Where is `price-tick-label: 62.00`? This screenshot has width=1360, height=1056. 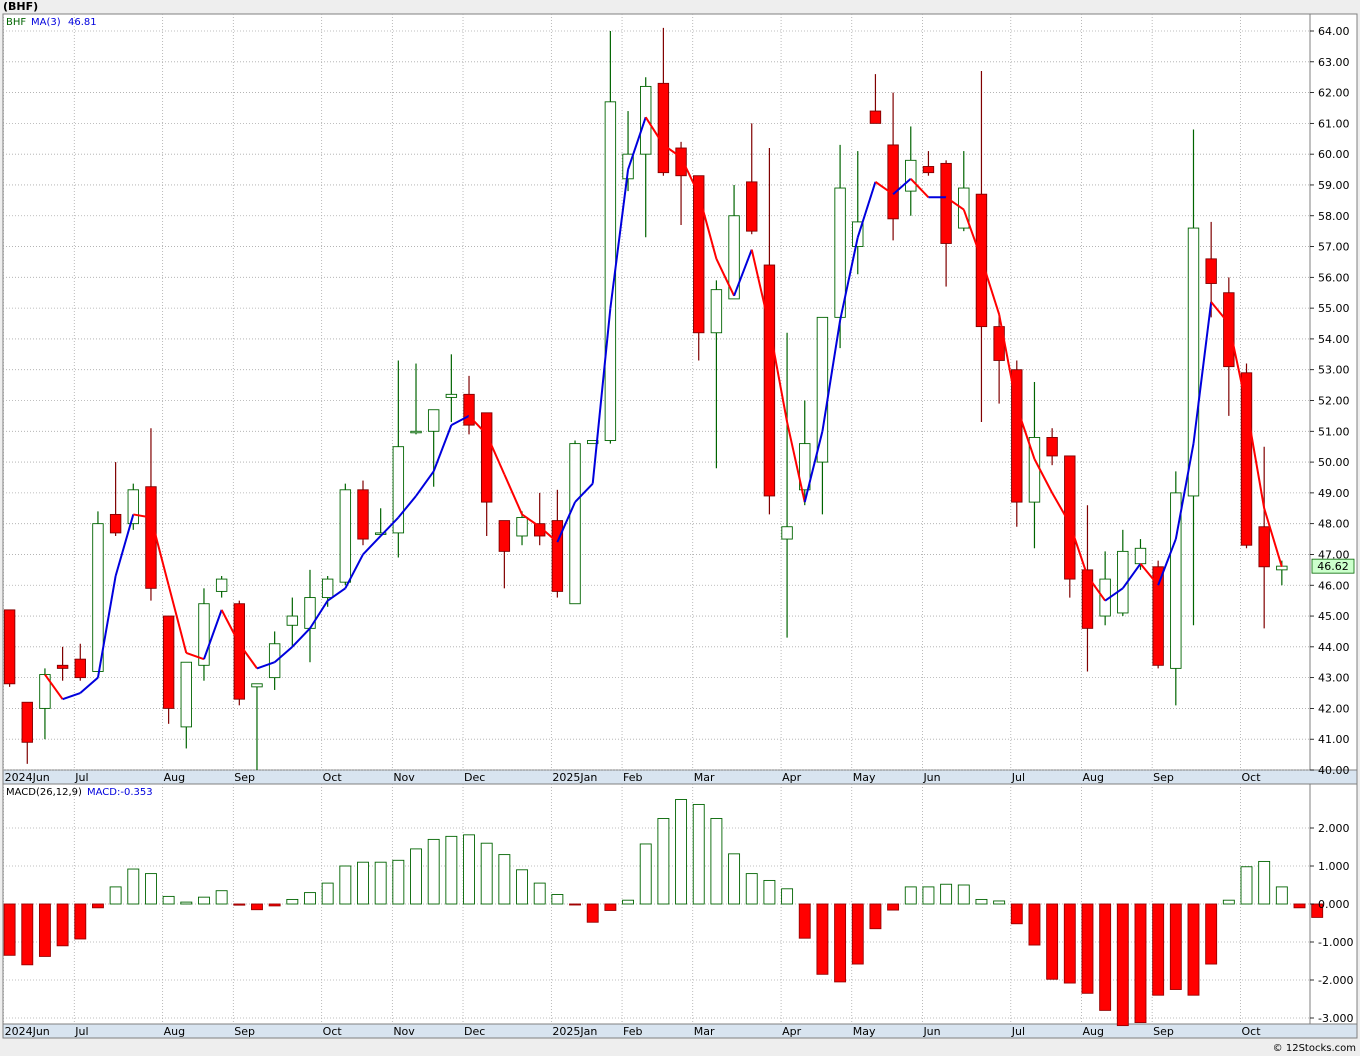
price-tick-label: 62.00 is located at coordinates (1334, 93).